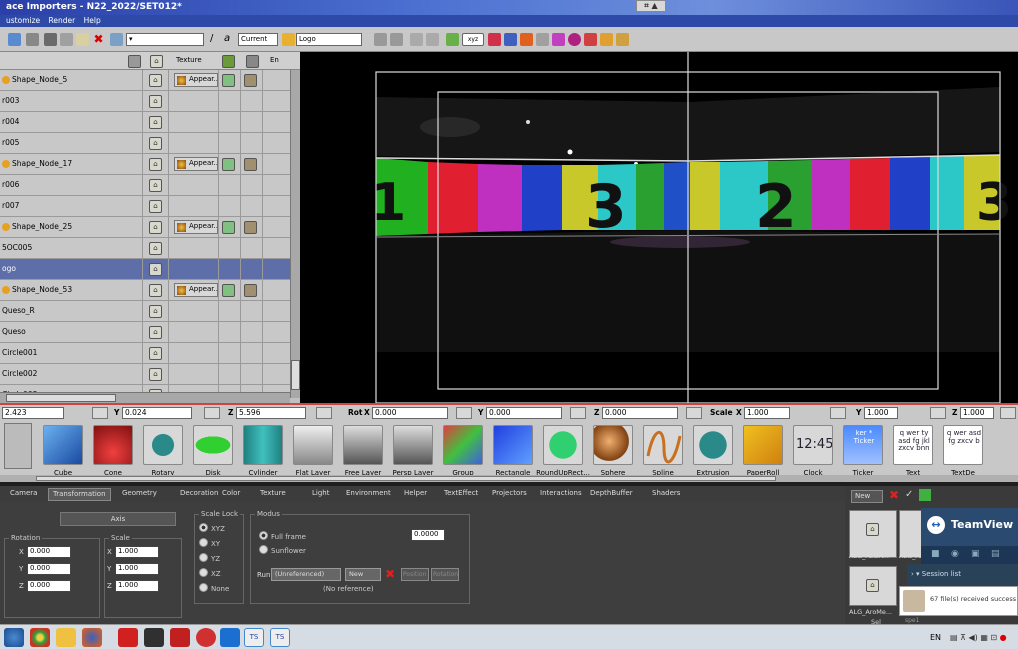  Describe the element at coordinates (145, 353) in the screenshot. I see `tree-row: Circle001 ⌂` at that location.